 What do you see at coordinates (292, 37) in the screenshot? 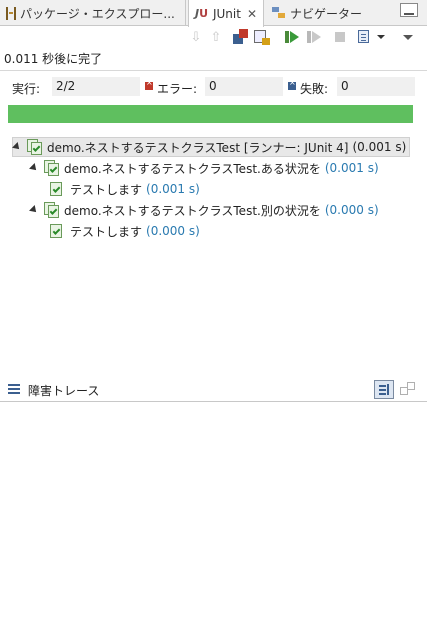
I see `rerun-test-icon` at bounding box center [292, 37].